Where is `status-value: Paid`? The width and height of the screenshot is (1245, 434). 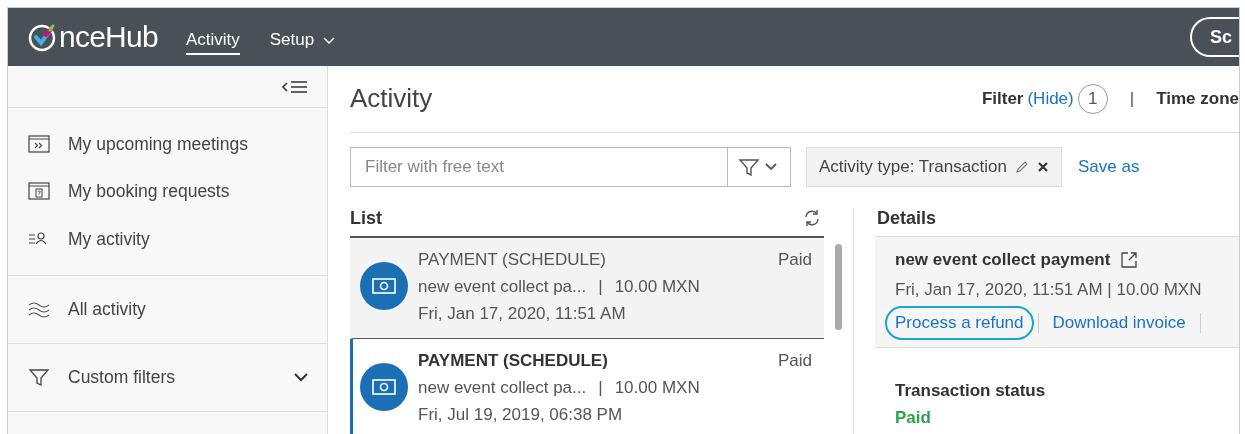
status-value: Paid is located at coordinates (913, 417).